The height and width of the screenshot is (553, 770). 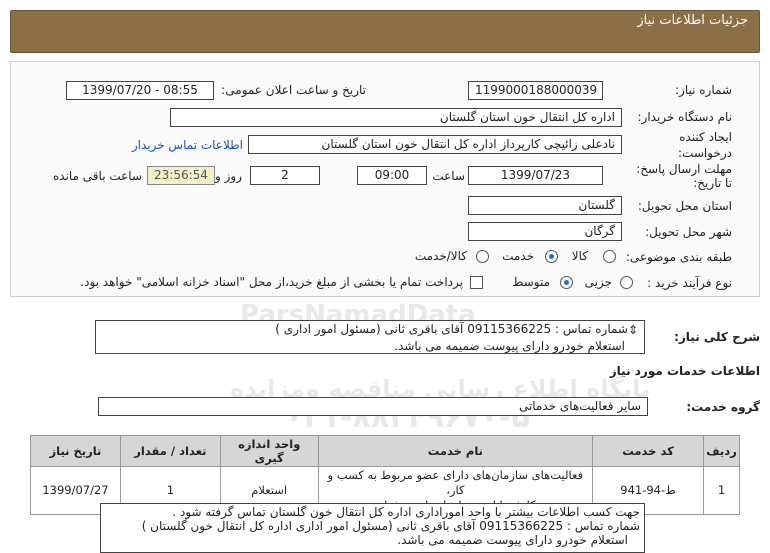 What do you see at coordinates (678, 257) in the screenshot?
I see `category-label: طبقه بندی موضوعی:` at bounding box center [678, 257].